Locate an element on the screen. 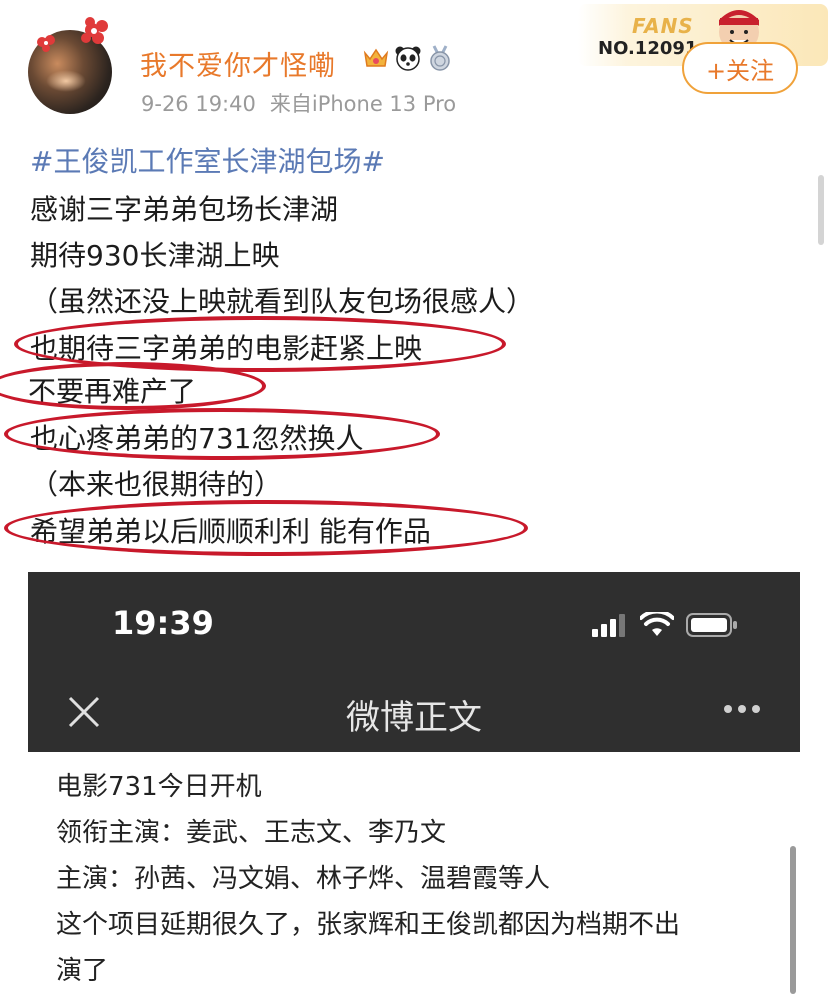 This screenshot has height=994, width=828. embedded-line: 电影731今日开机 is located at coordinates (159, 787).